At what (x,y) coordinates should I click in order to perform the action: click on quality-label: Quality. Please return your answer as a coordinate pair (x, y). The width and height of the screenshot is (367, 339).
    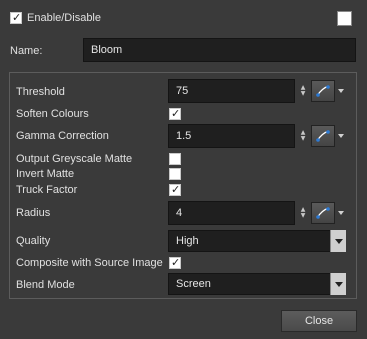
    Looking at the image, I should click on (33, 241).